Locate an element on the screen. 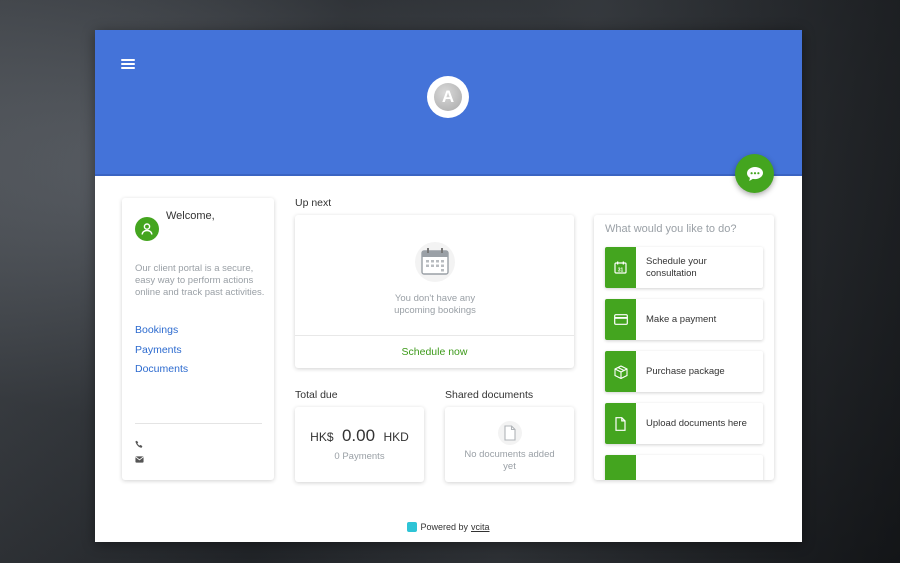 This screenshot has width=900, height=563. envelope-icon is located at coordinates (139, 459).